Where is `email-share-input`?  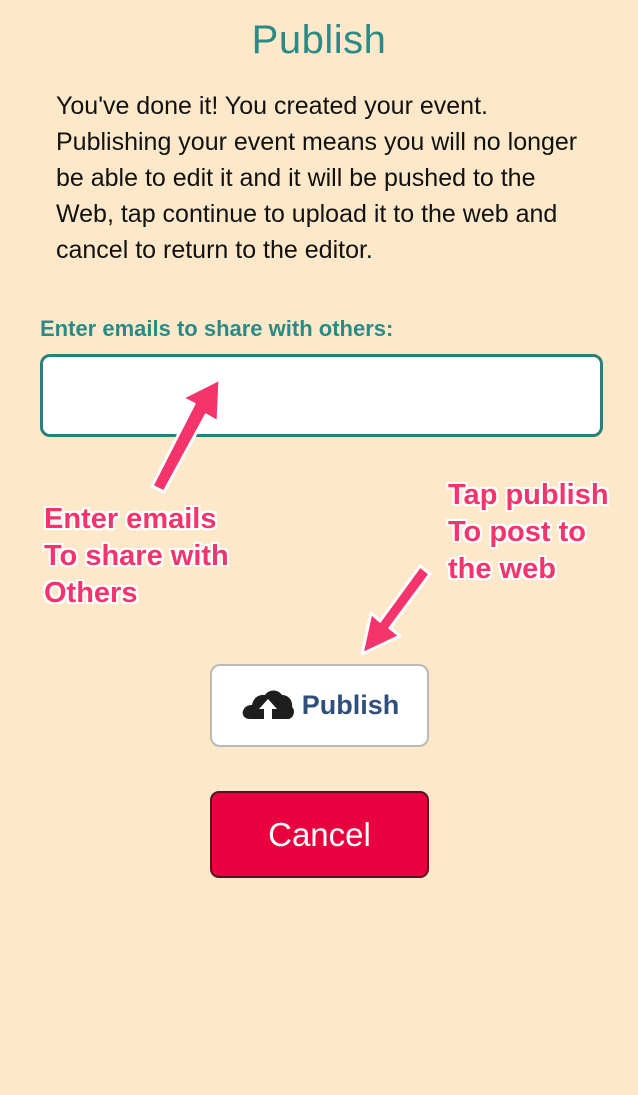 email-share-input is located at coordinates (321, 395).